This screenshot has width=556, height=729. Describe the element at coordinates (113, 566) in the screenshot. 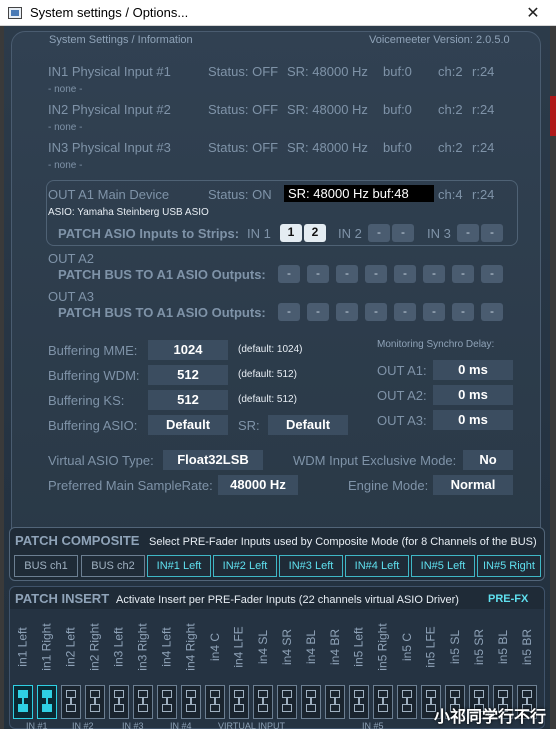

I see `composite-btn-bus-ch2: BUS ch2` at that location.